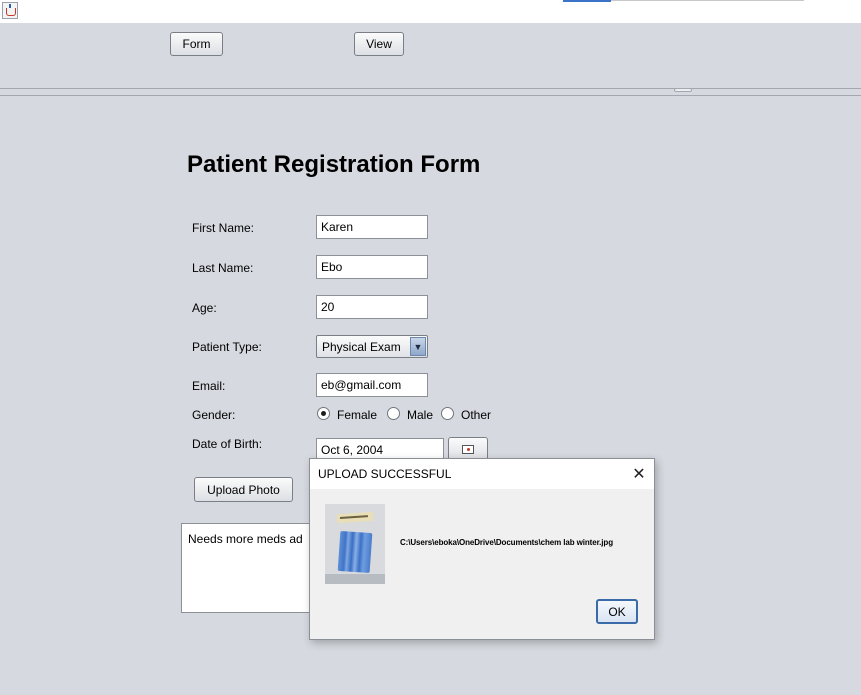 The width and height of the screenshot is (861, 695). What do you see at coordinates (204, 308) in the screenshot?
I see `age-label: Age:` at bounding box center [204, 308].